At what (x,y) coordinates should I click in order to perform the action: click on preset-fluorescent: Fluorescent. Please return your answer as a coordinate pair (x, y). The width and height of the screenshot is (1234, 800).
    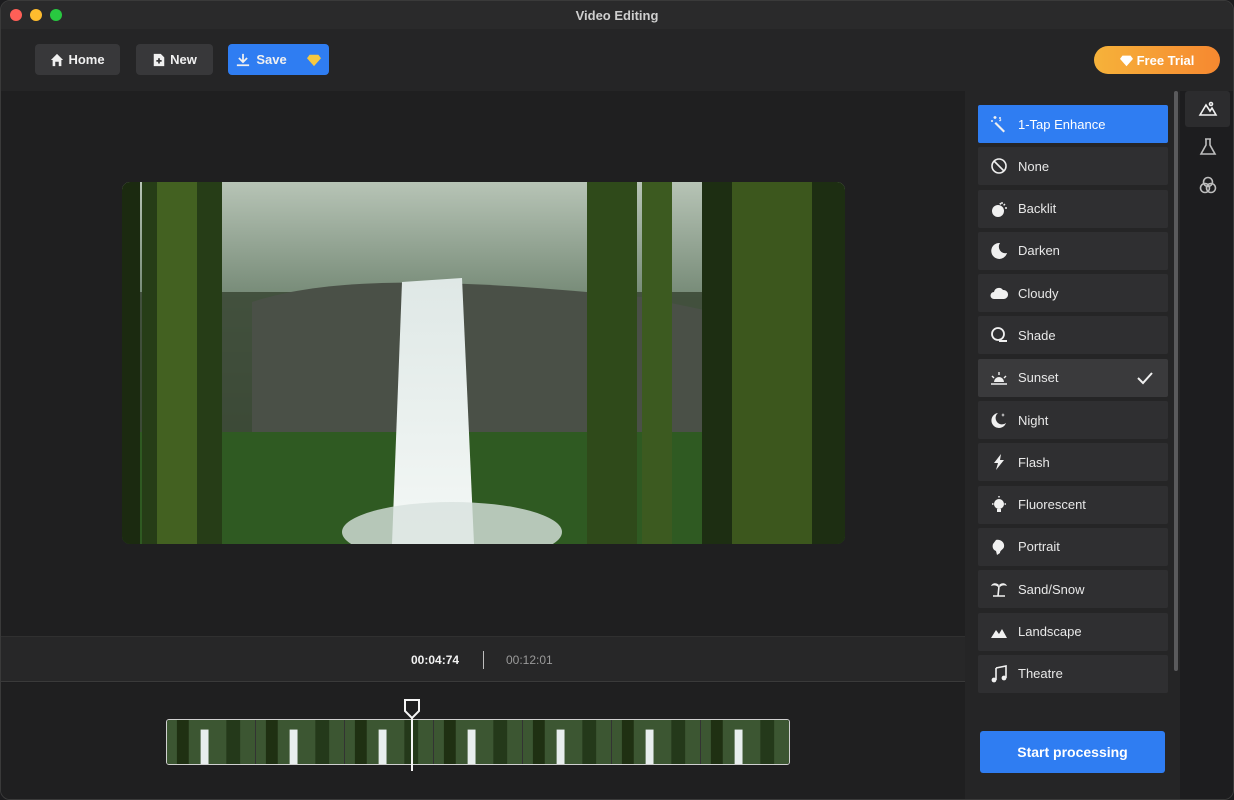
    Looking at the image, I should click on (1073, 504).